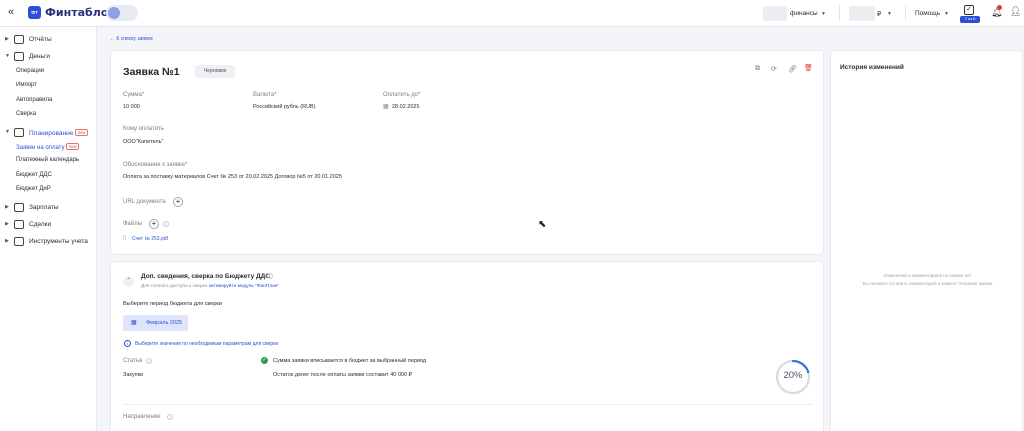 Image resolution: width=1024 pixels, height=431 pixels. What do you see at coordinates (150, 239) in the screenshot?
I see `file-link: Счет № 253.pdf` at bounding box center [150, 239].